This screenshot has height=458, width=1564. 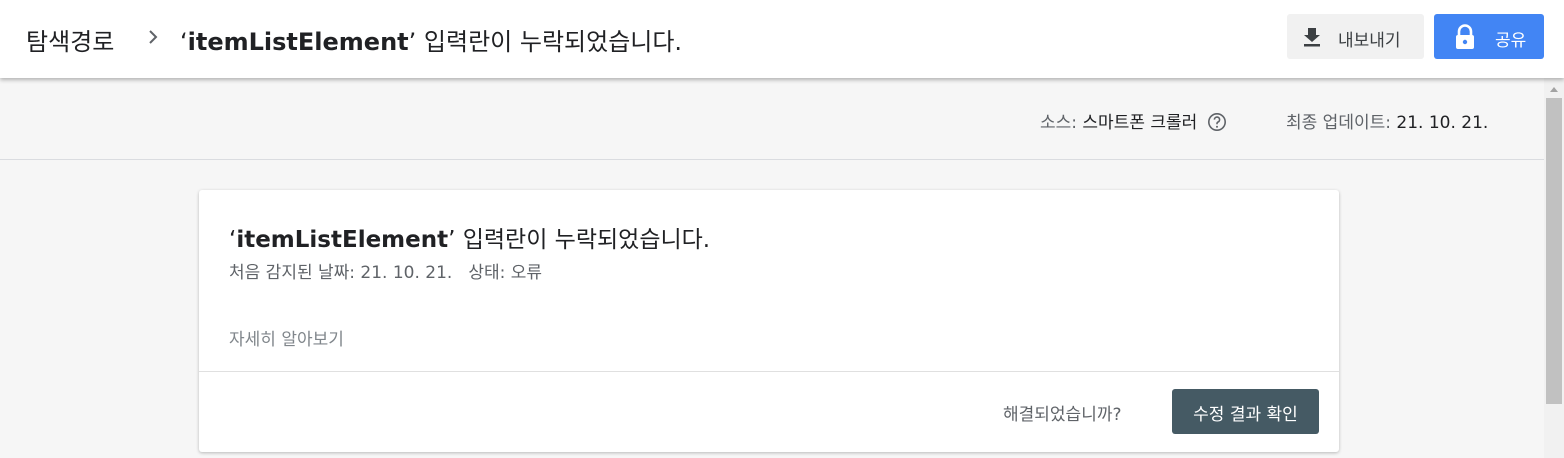 I want to click on source-info: 소스: 스마트폰 크롤러, so click(x=1133, y=120).